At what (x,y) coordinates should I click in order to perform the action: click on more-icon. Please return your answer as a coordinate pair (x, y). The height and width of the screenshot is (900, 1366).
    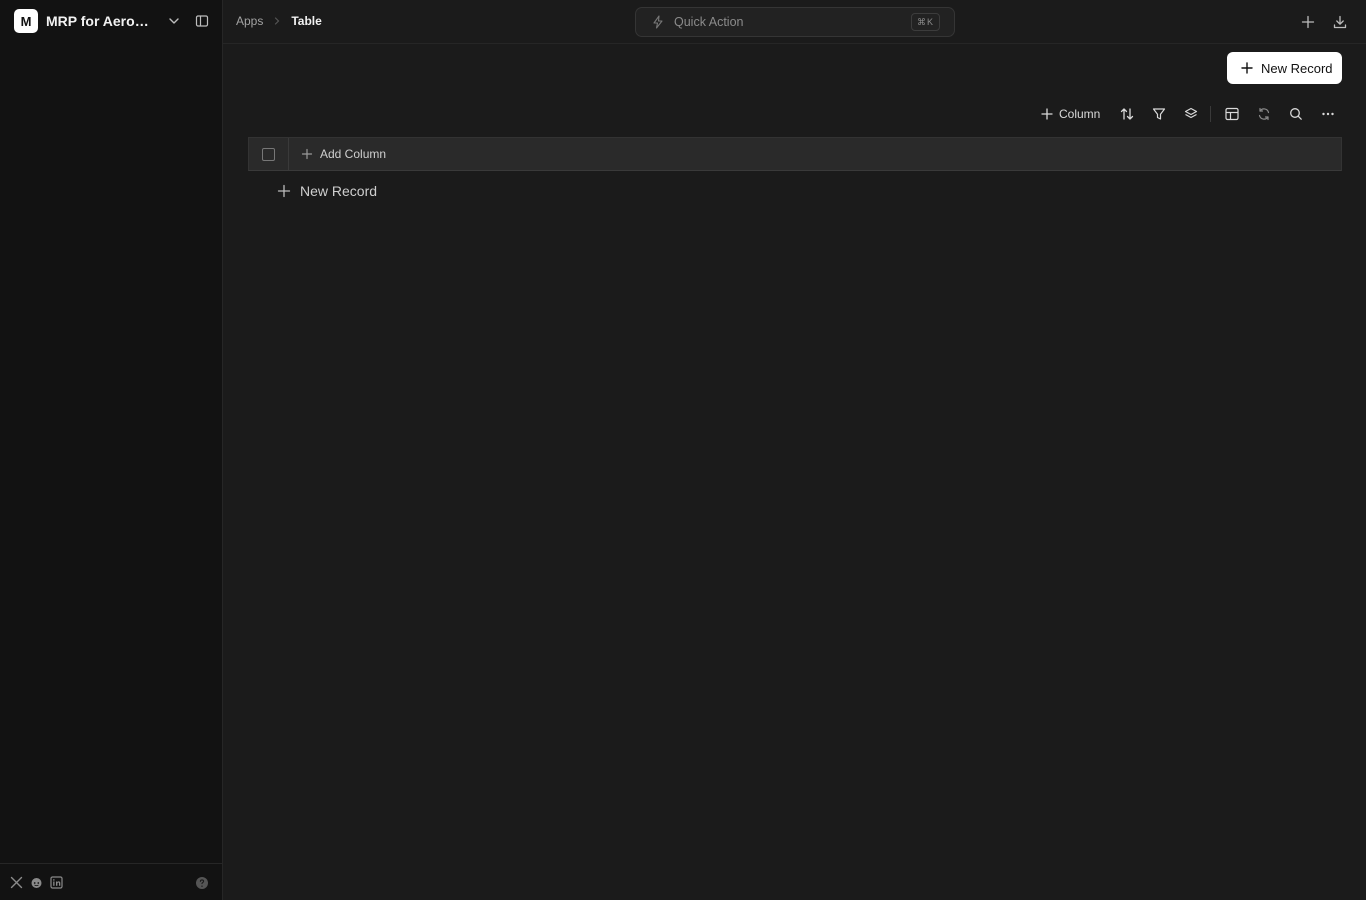
    Looking at the image, I should click on (1328, 114).